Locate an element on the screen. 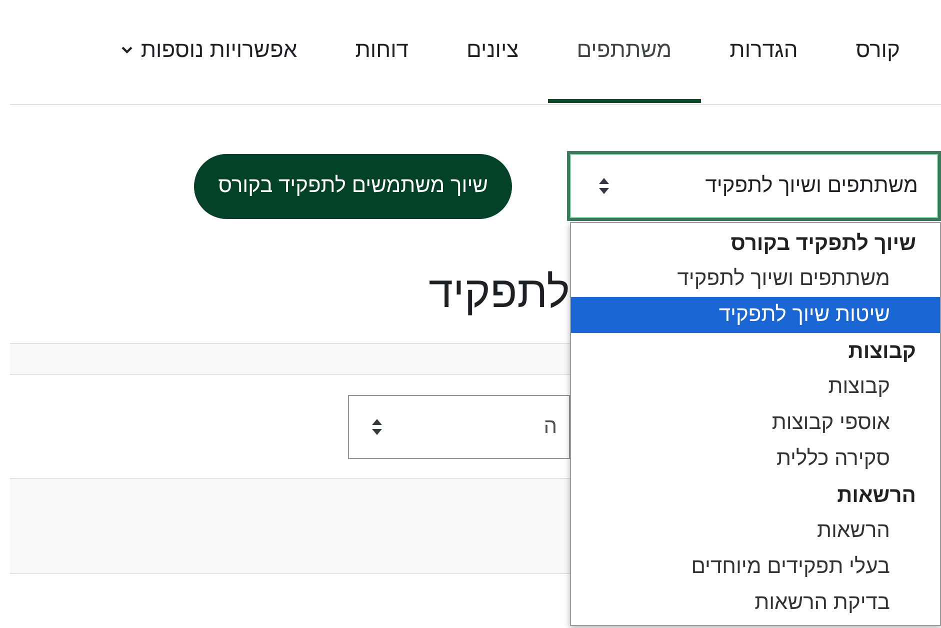 This screenshot has width=941, height=628. nav-tab: ציונים is located at coordinates (493, 51).